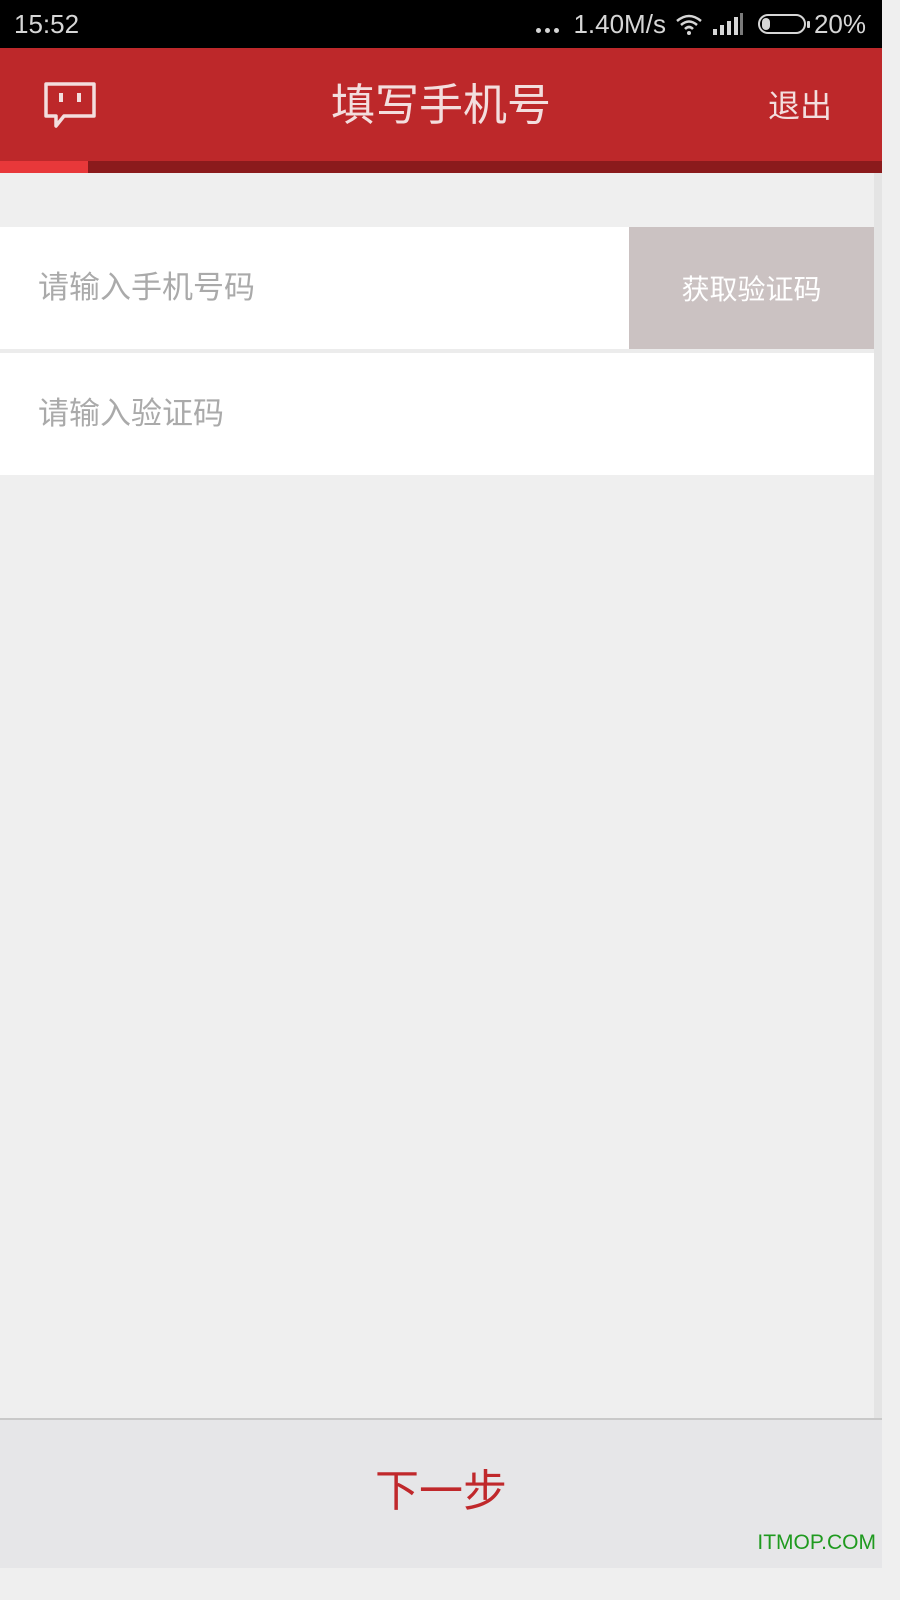 The height and width of the screenshot is (1600, 900). Describe the element at coordinates (783, 24) in the screenshot. I see `battery-icon` at that location.